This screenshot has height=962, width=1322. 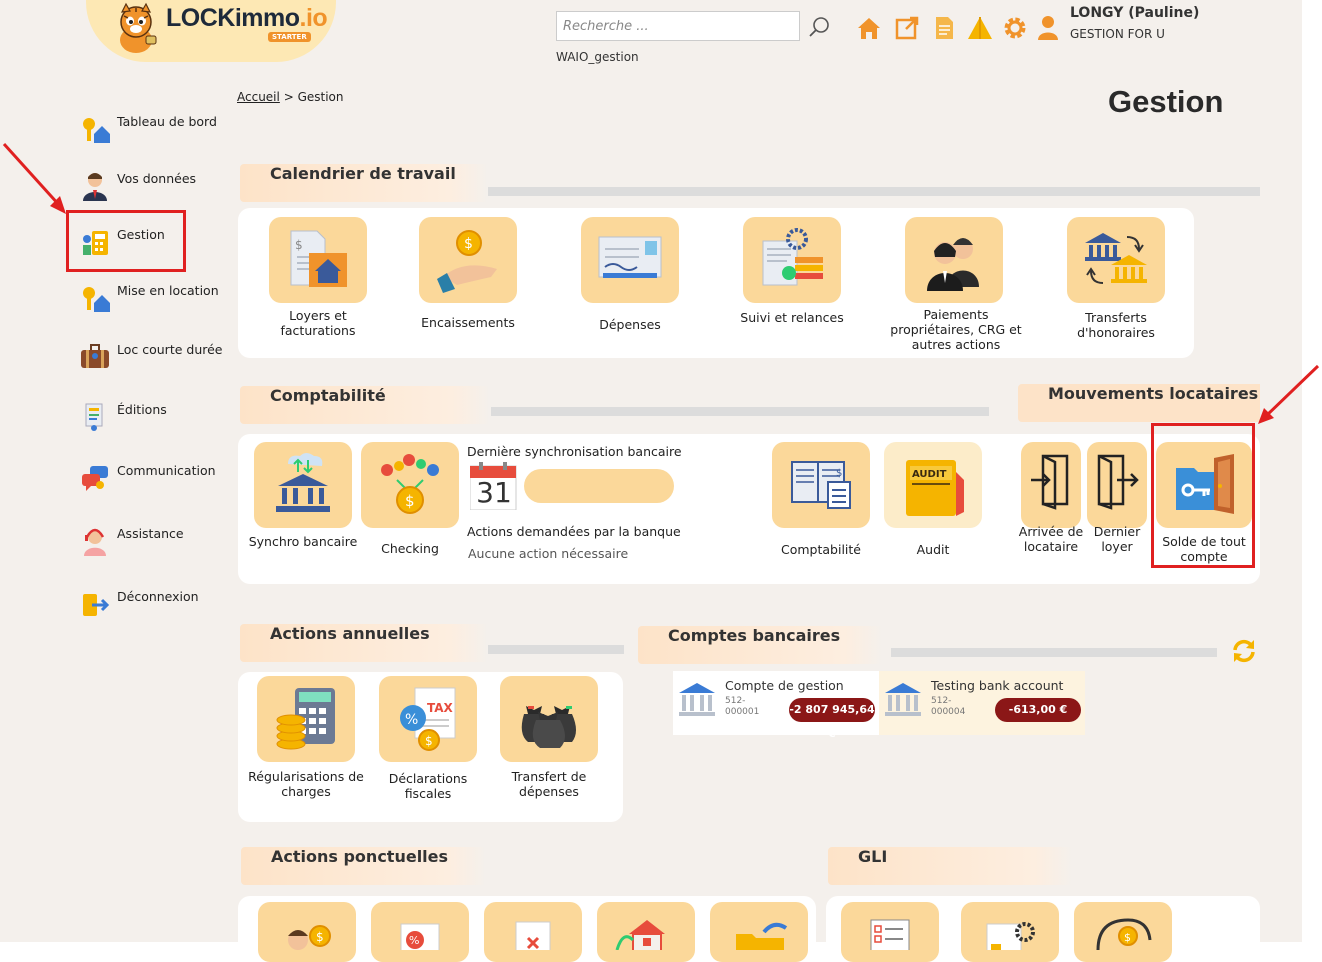 What do you see at coordinates (158, 596) in the screenshot?
I see `sidebar-item-label: Déconnexion` at bounding box center [158, 596].